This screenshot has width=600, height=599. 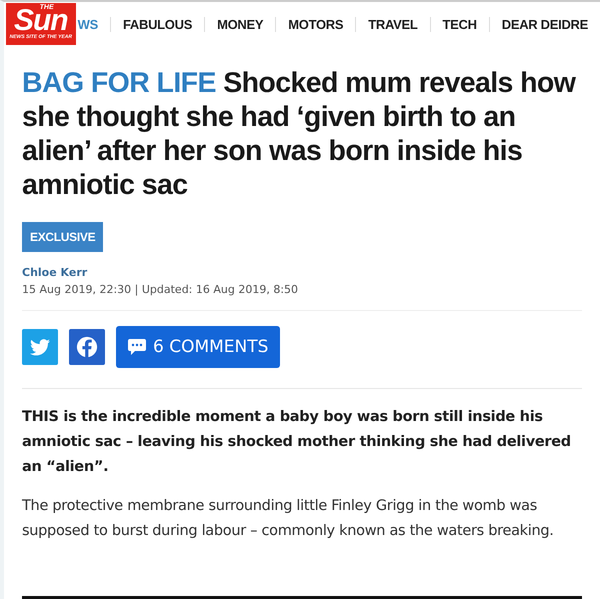 I want to click on nav-link: MOTORS, so click(x=315, y=24).